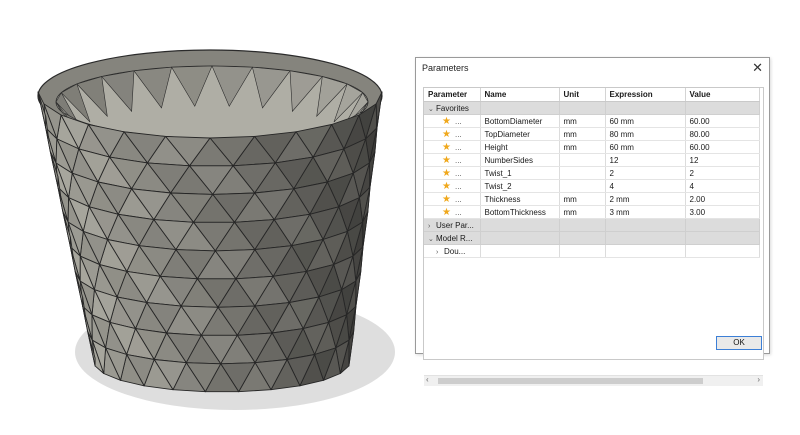 The width and height of the screenshot is (800, 435). I want to click on horizontal-scrollbar: ‹ ›, so click(593, 380).